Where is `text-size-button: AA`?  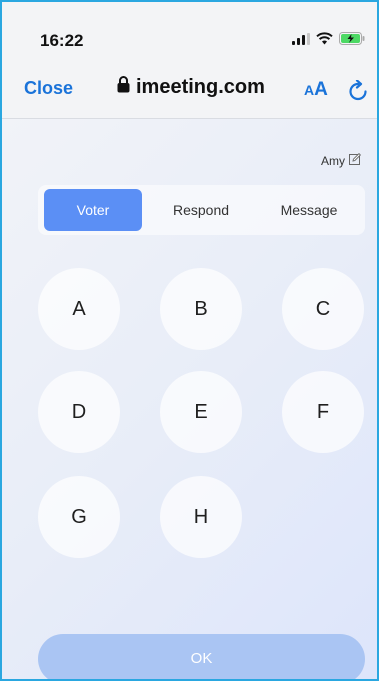
text-size-button: AA is located at coordinates (316, 90).